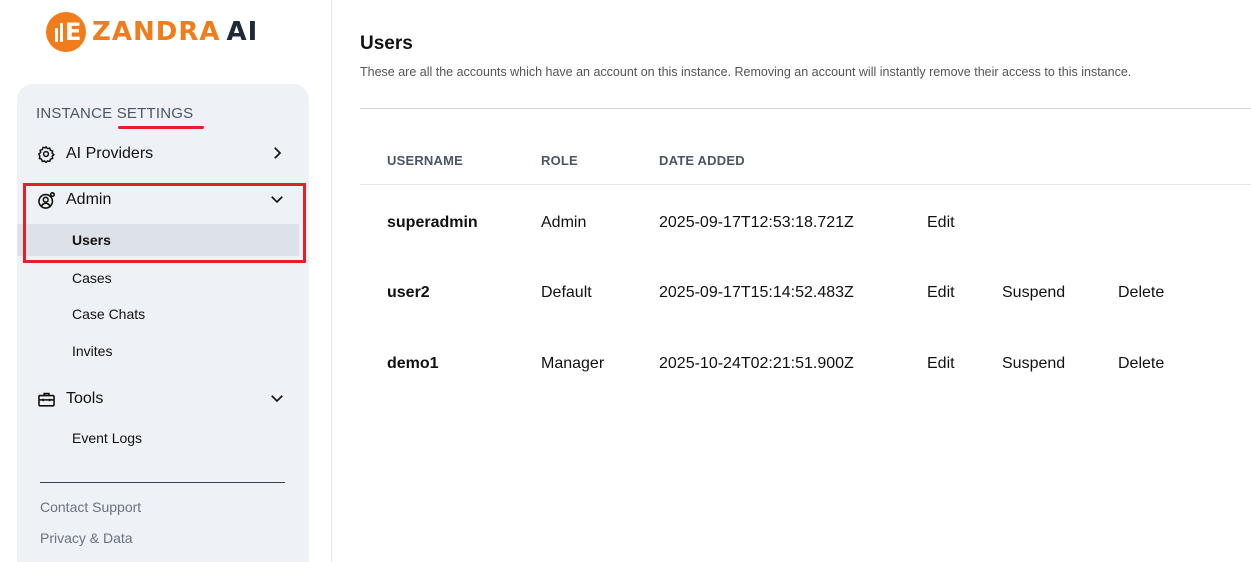 This screenshot has height=562, width=1251. I want to click on cell-role: Admin, so click(564, 222).